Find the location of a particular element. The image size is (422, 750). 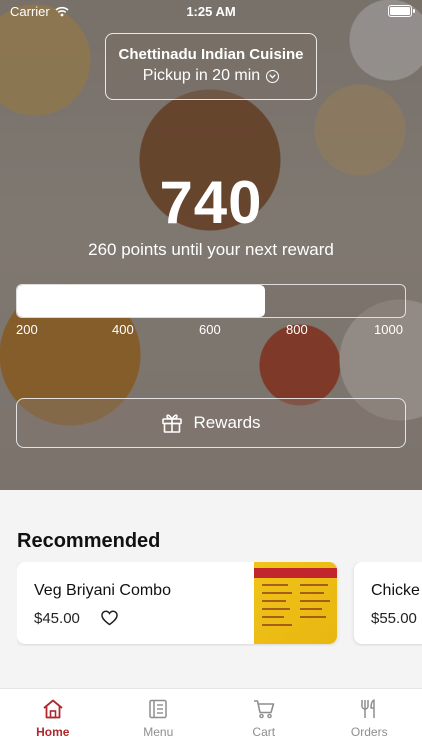

item-price: $55.00 is located at coordinates (394, 618).